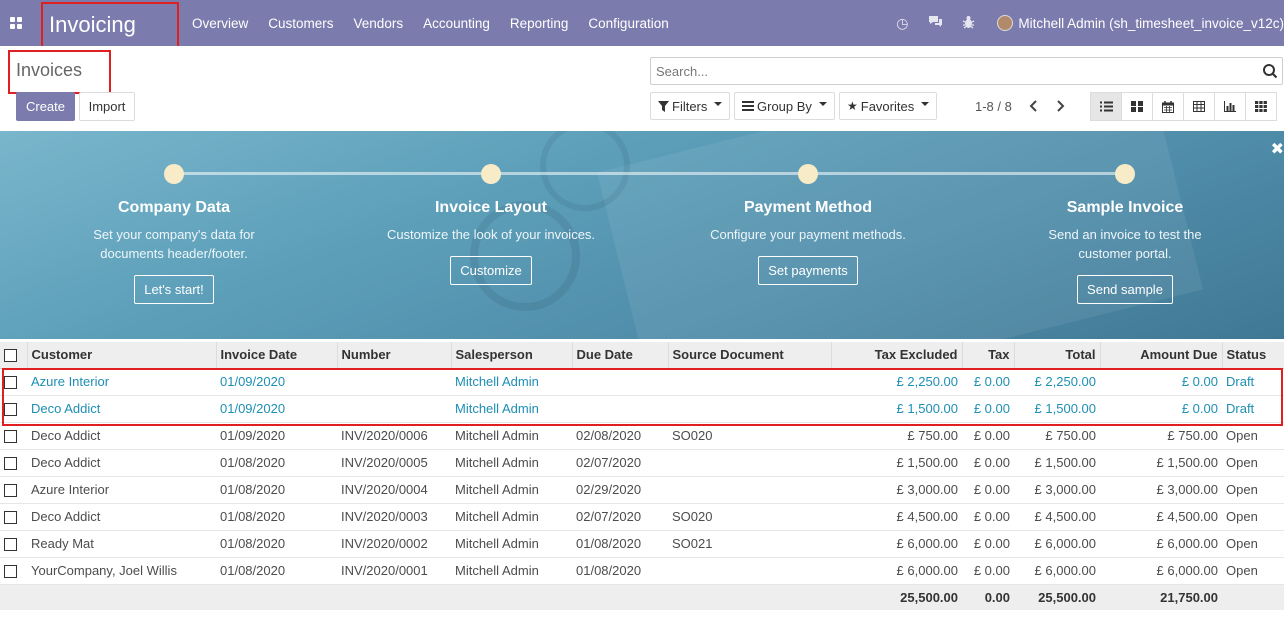 This screenshot has width=1284, height=638. I want to click on col-status: Status, so click(1252, 355).